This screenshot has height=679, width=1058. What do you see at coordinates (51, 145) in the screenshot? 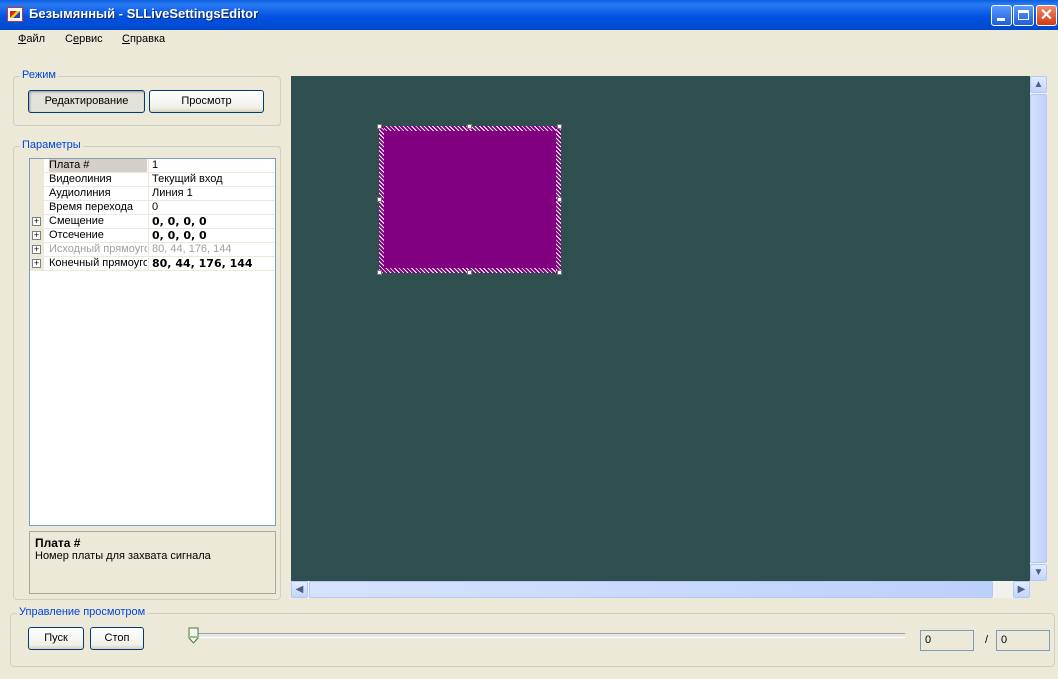
I see `params-group-title: Параметры` at bounding box center [51, 145].